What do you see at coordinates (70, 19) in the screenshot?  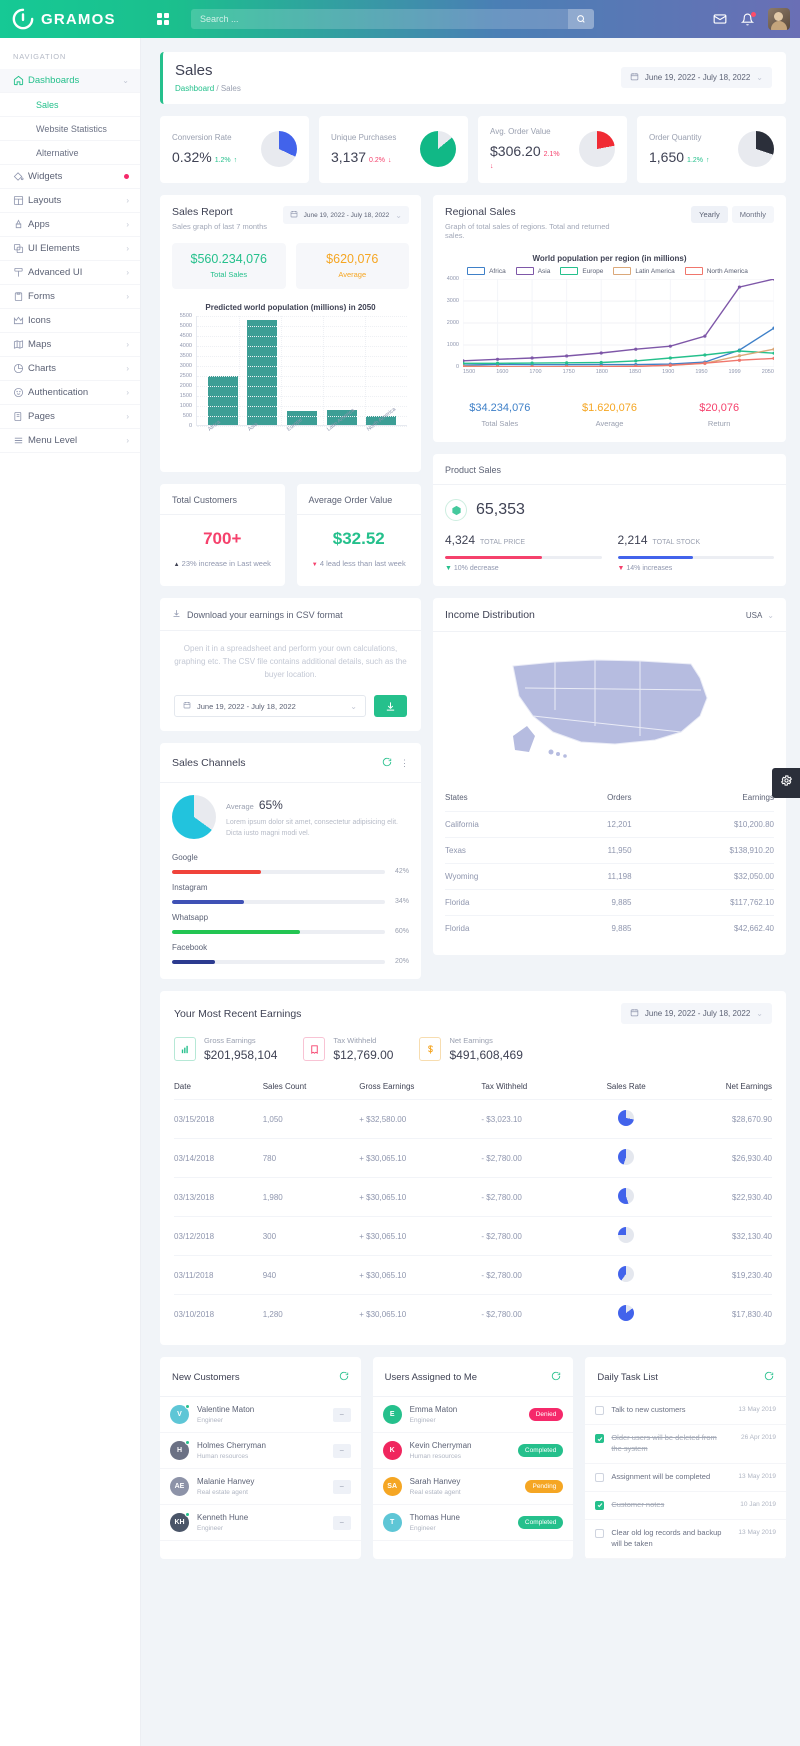 I see `brand: GRAMOS` at bounding box center [70, 19].